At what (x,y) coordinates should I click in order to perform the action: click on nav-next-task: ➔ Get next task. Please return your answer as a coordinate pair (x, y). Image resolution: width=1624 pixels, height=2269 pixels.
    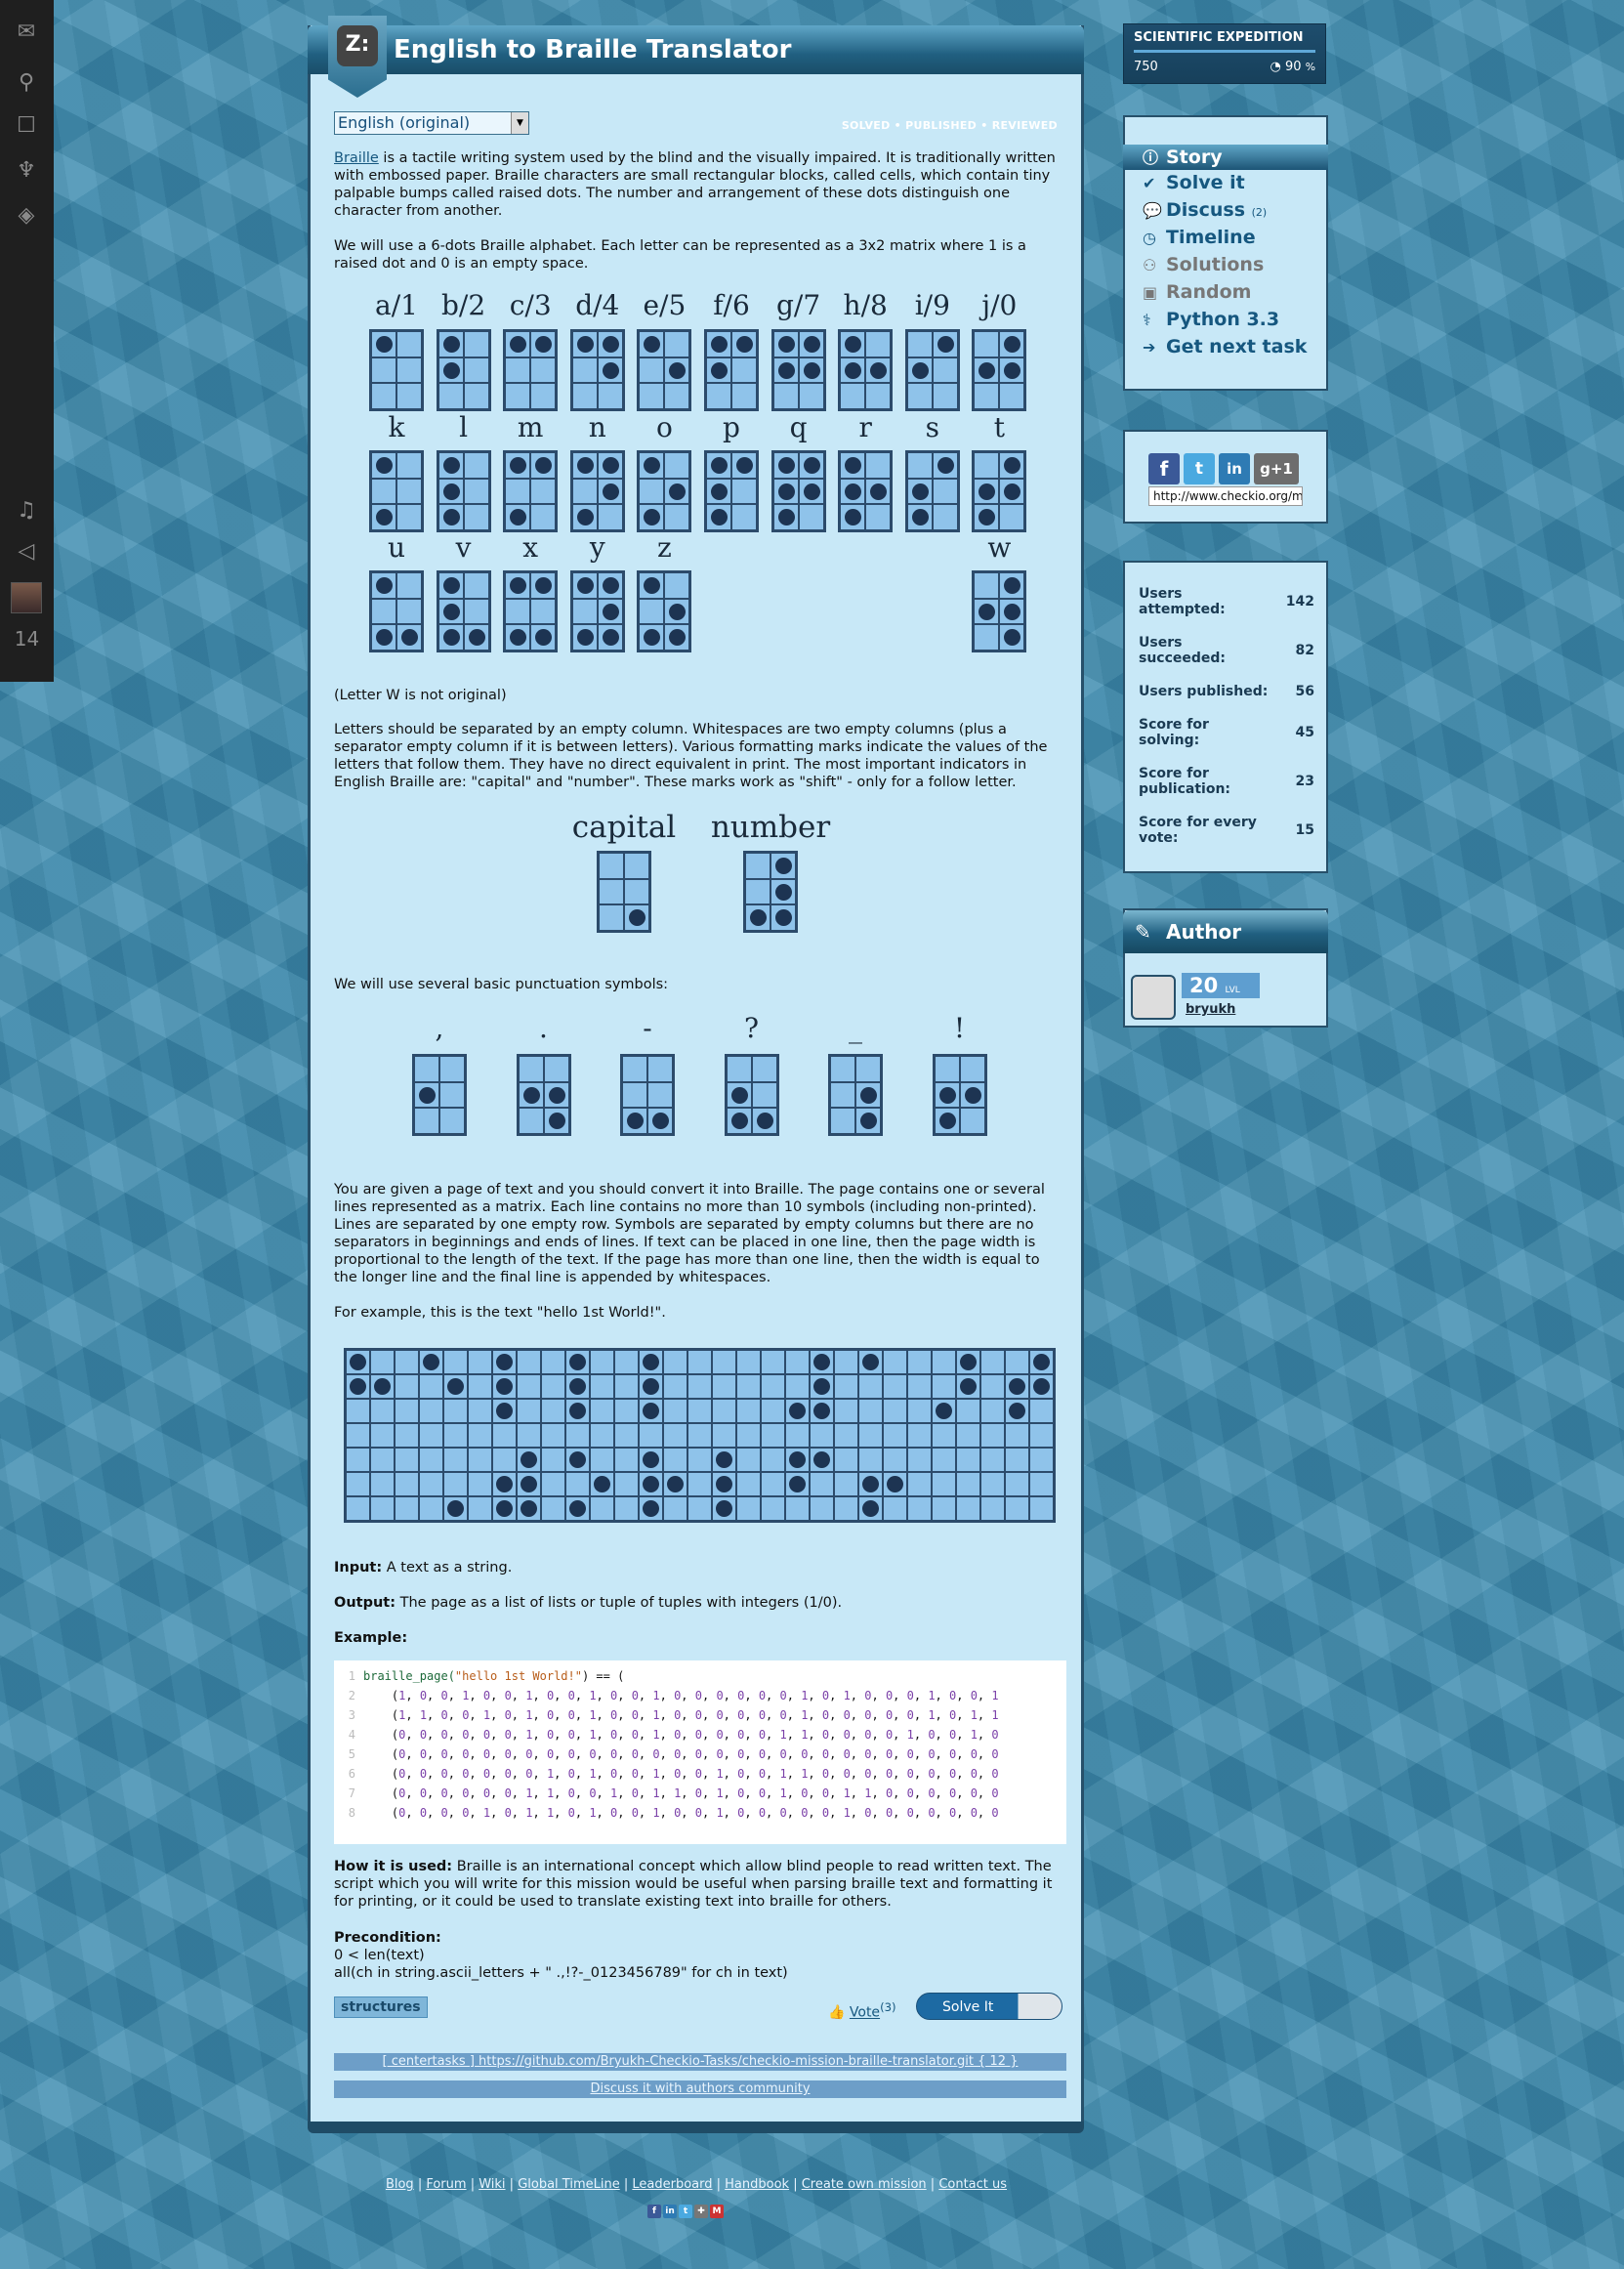
    Looking at the image, I should click on (1225, 346).